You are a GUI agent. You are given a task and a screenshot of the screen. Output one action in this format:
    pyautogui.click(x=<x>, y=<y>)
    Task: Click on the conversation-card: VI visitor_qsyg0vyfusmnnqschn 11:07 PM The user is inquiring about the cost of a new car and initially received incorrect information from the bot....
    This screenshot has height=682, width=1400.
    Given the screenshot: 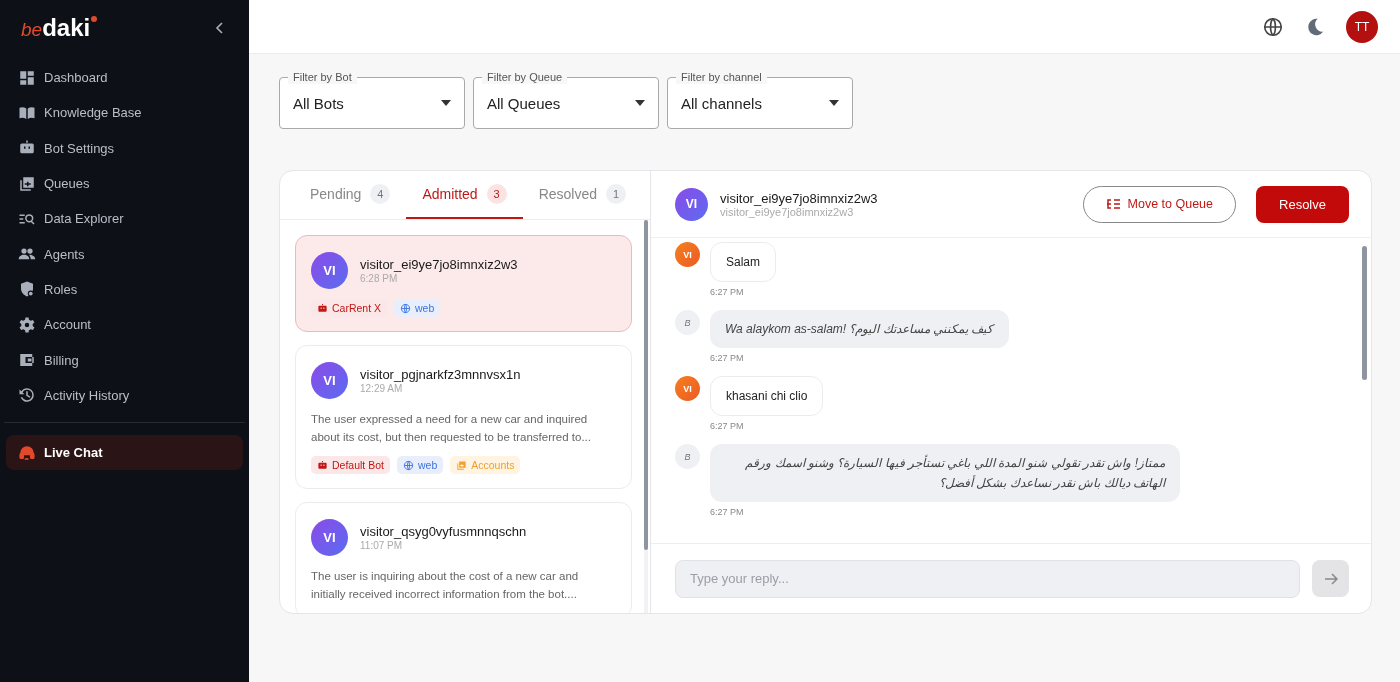 What is the action you would take?
    pyautogui.click(x=463, y=557)
    